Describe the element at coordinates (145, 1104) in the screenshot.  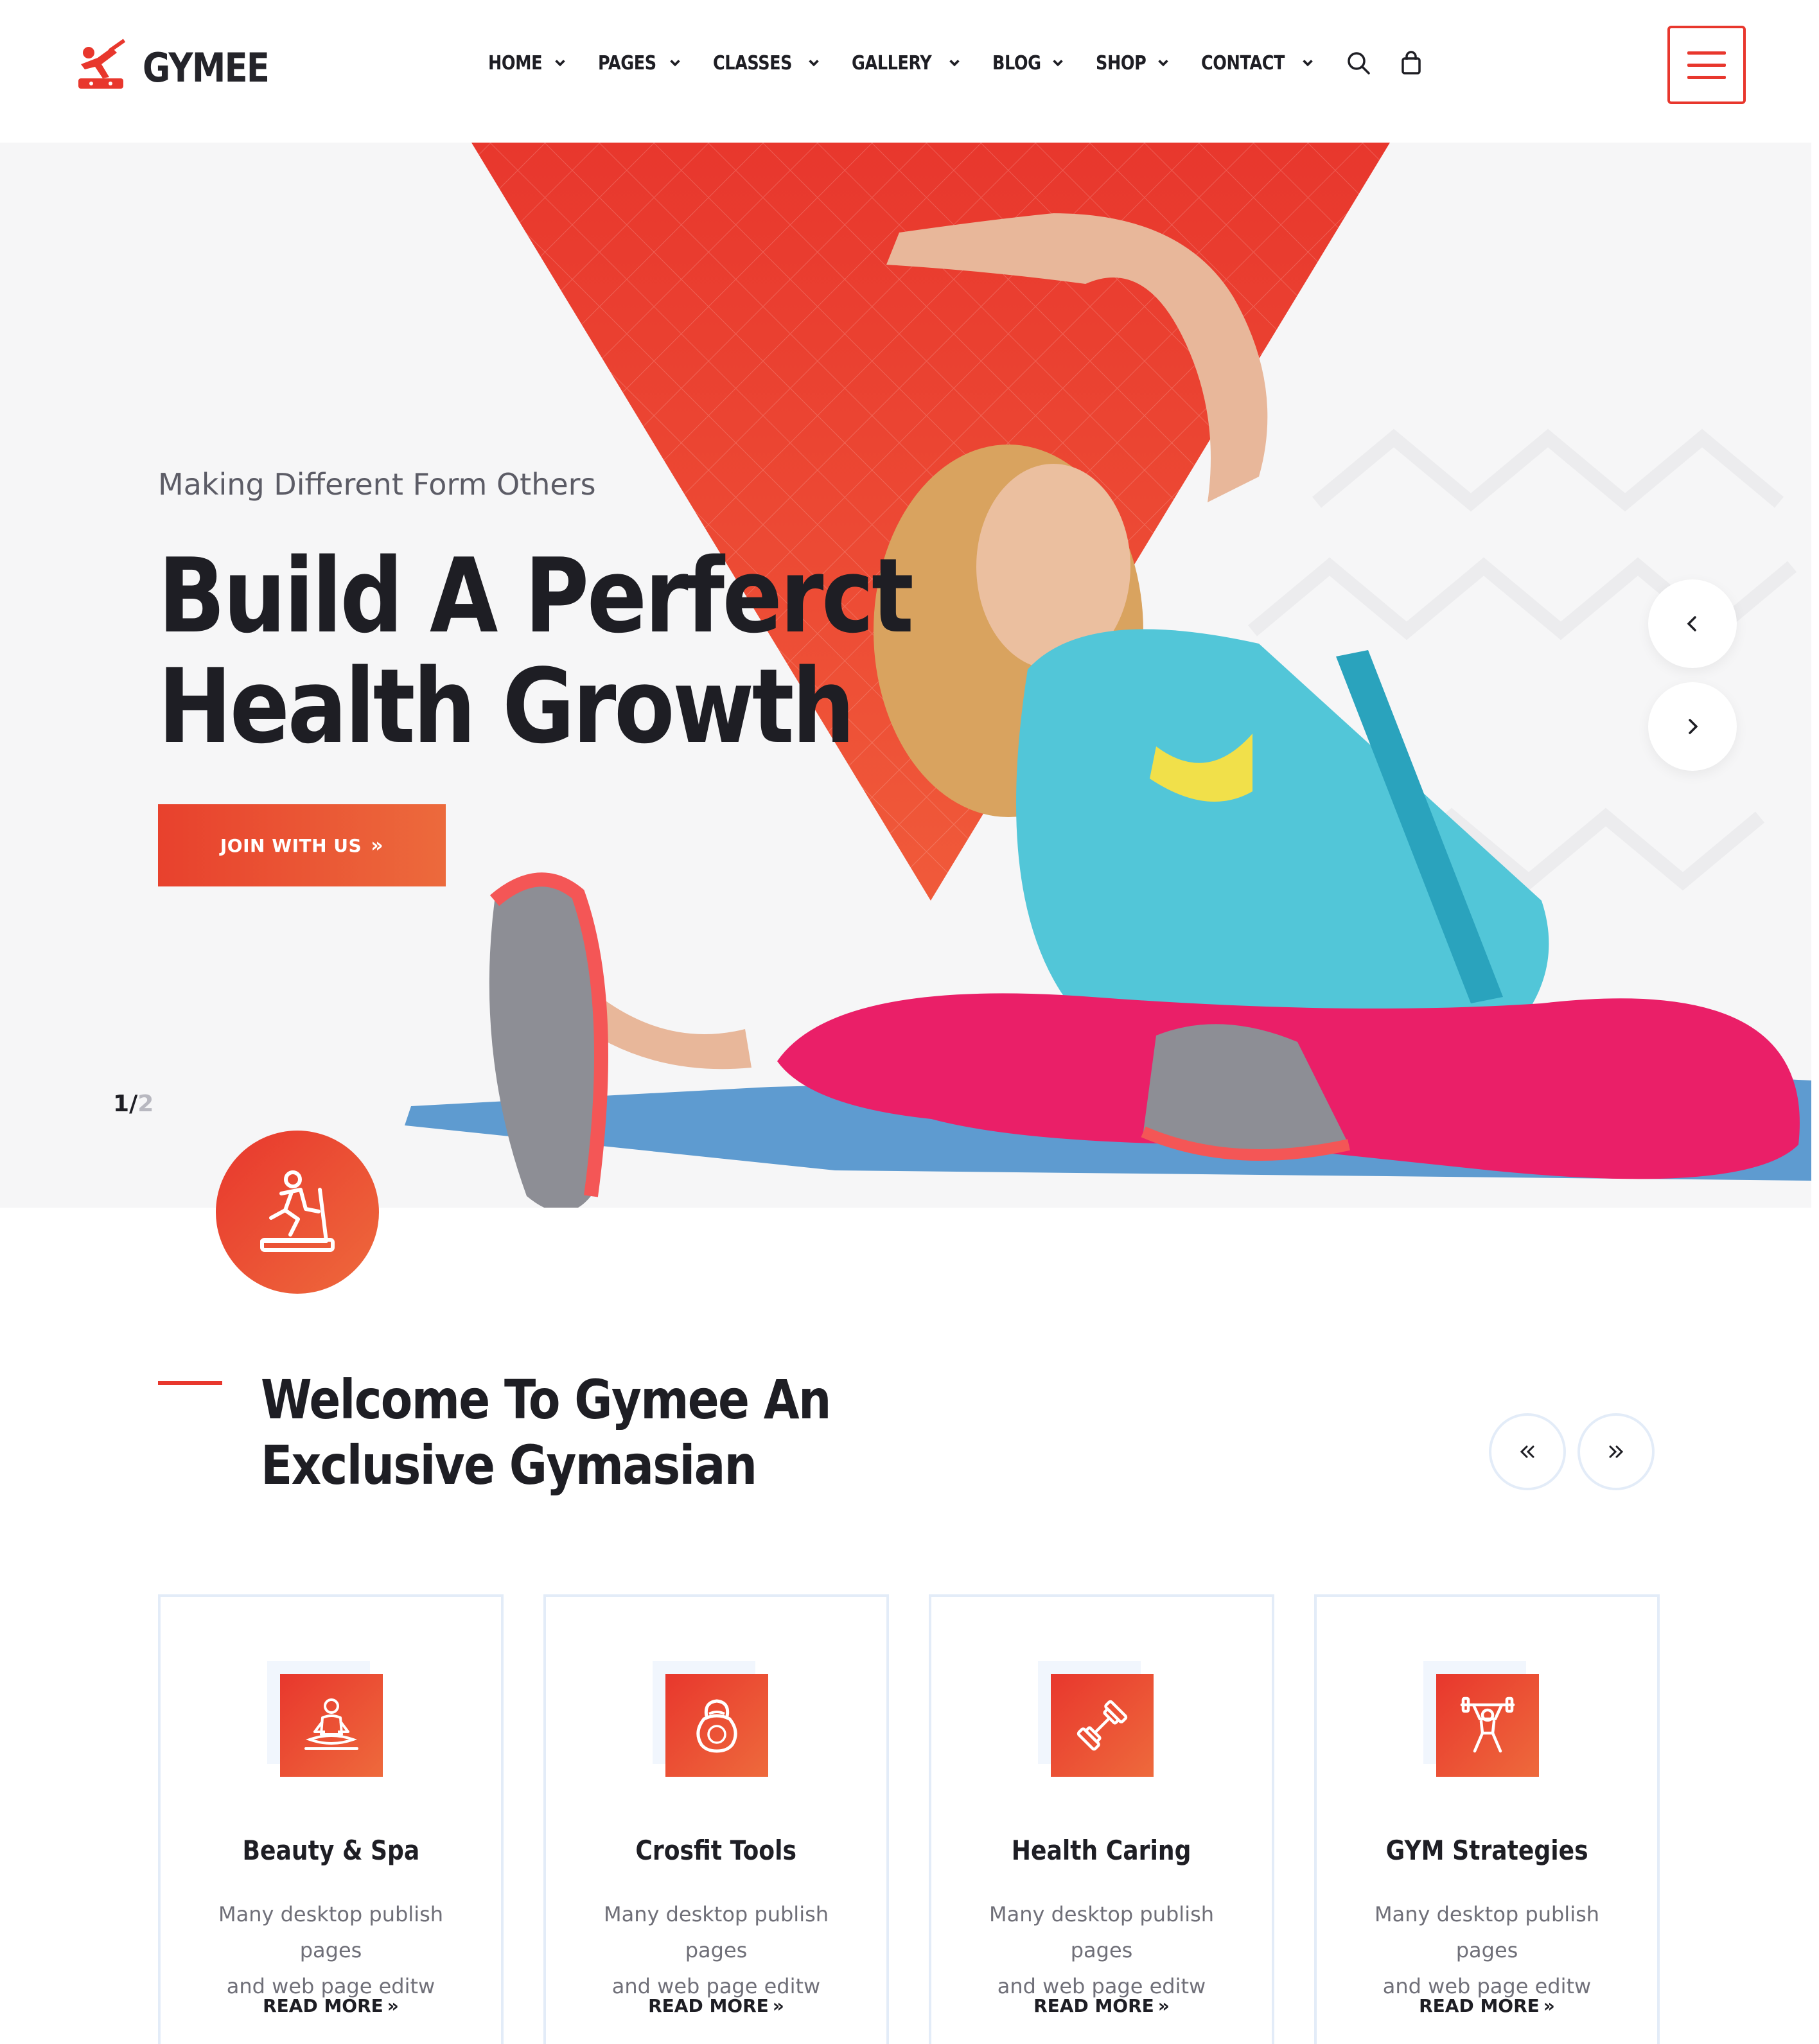
I see `slide-total: 2` at that location.